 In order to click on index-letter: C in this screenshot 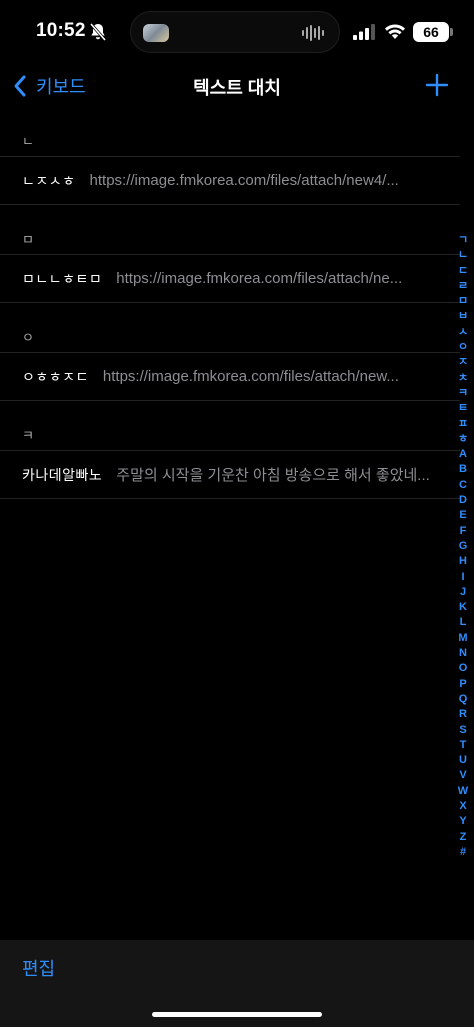, I will do `click(463, 485)`.